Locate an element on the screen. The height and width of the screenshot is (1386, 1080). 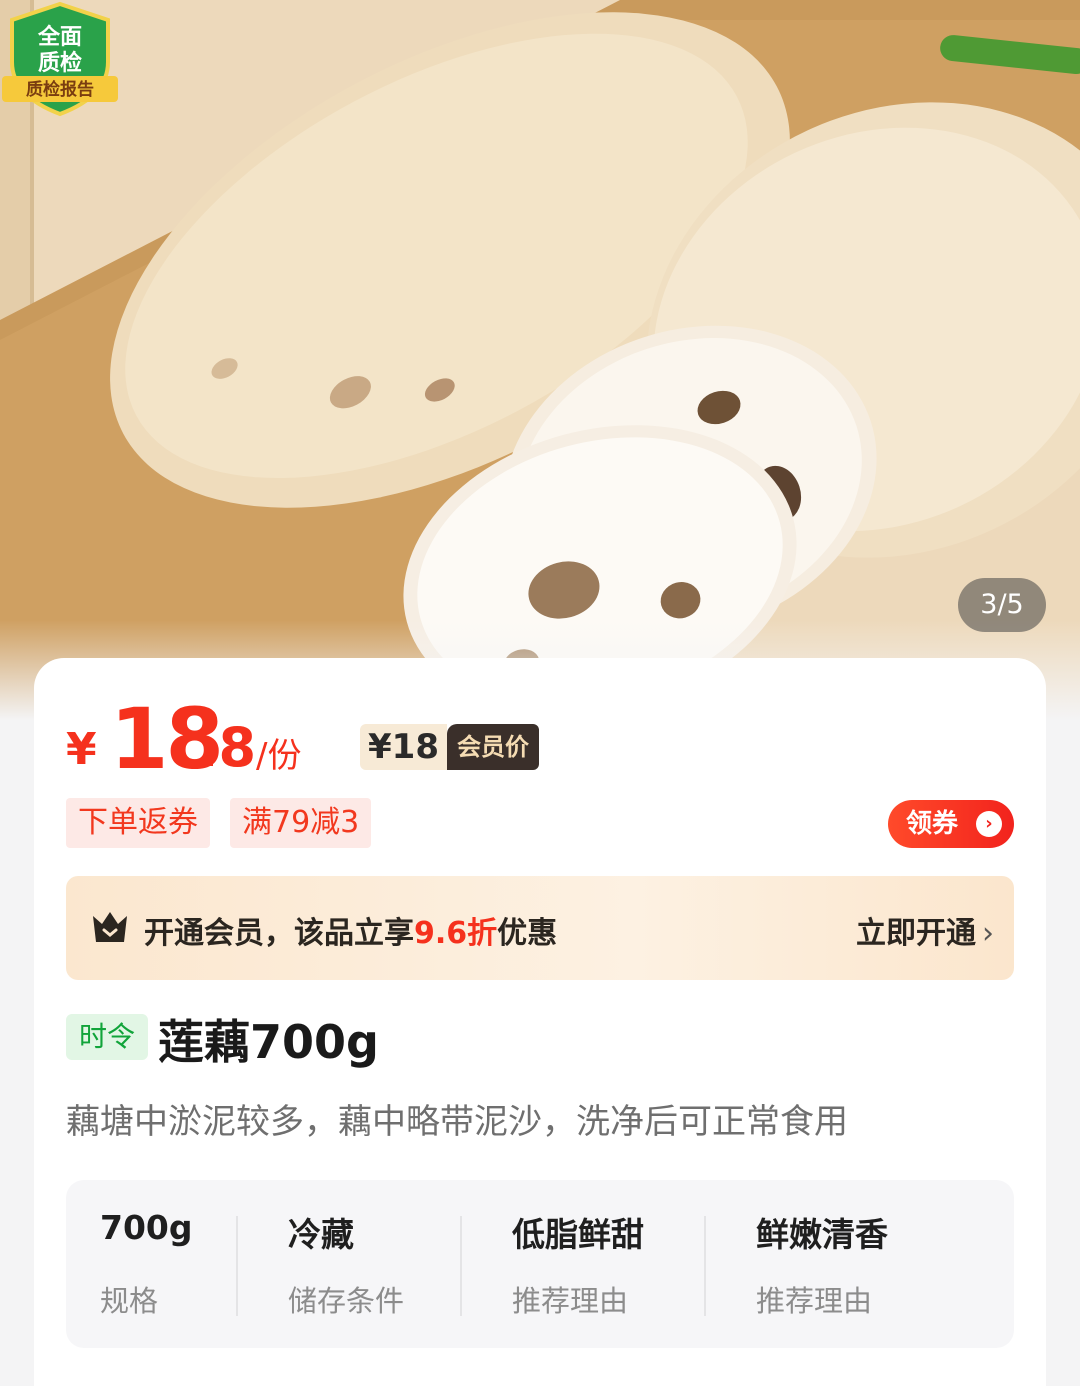
attribute-label: 储存条件 is located at coordinates (346, 1301).